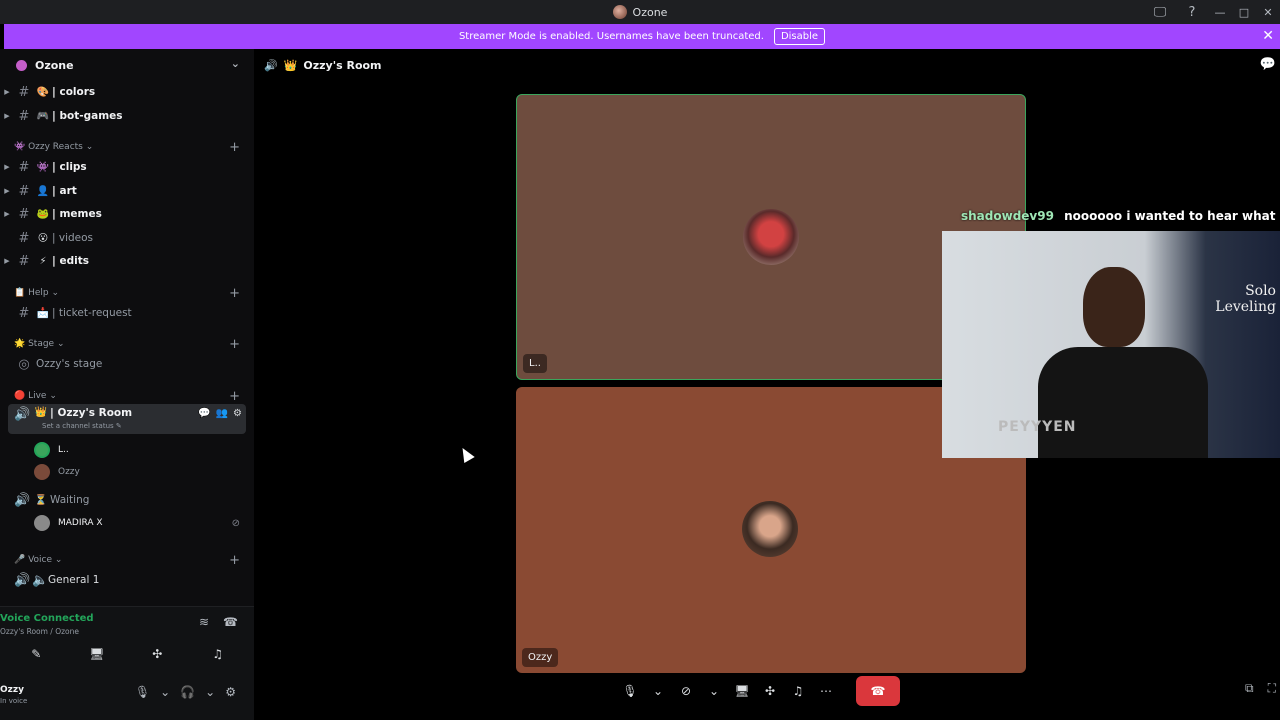 This screenshot has height=720, width=1280. I want to click on disable-button: Disable, so click(799, 36).